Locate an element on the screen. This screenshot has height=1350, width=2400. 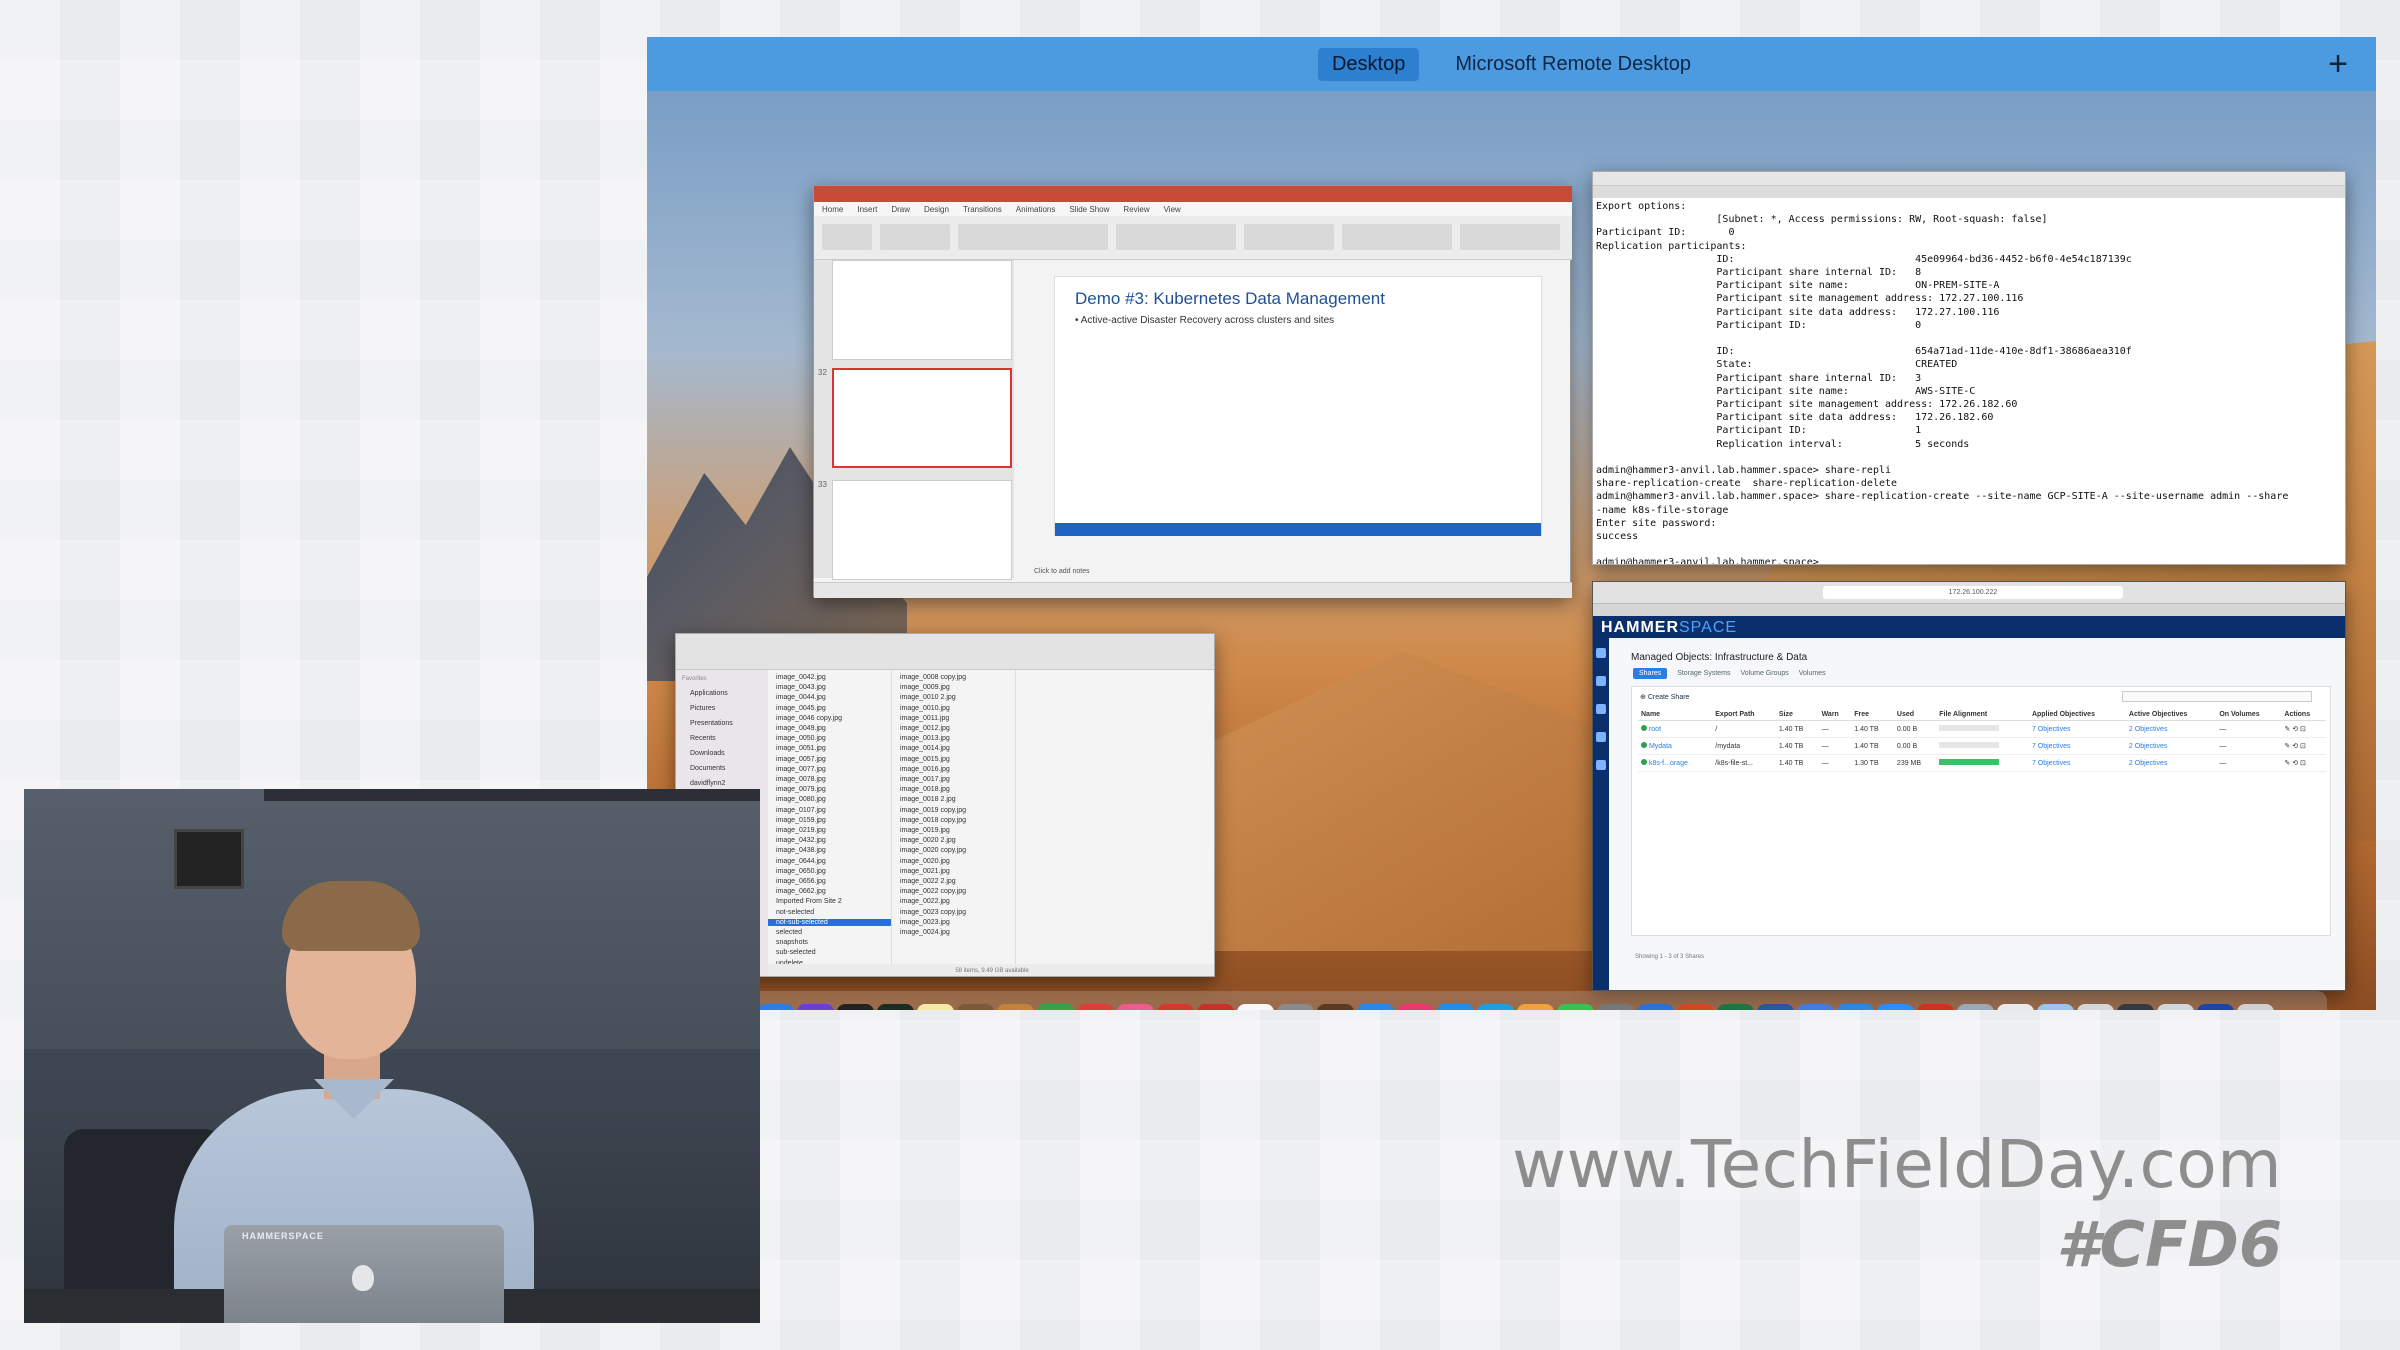
column-header: Free is located at coordinates (1872, 715).